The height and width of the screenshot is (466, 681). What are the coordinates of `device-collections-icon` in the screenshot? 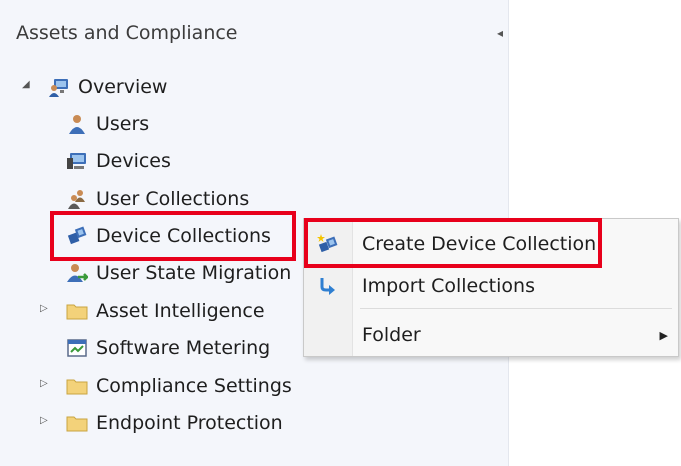 It's located at (77, 236).